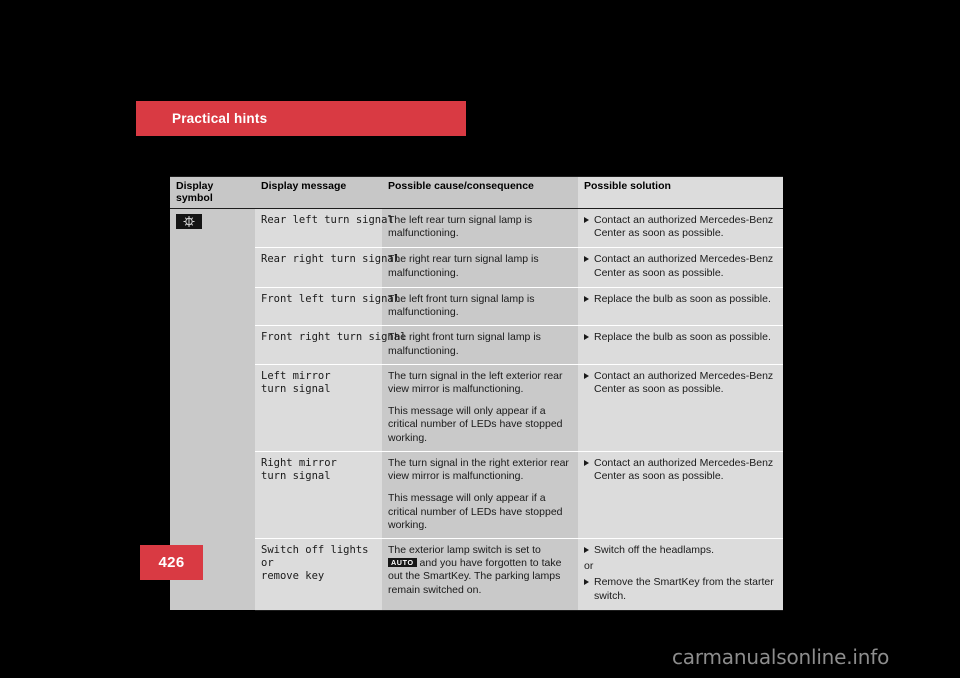 Image resolution: width=960 pixels, height=678 pixels. Describe the element at coordinates (296, 375) in the screenshot. I see `display-message-line: Left mirror` at that location.